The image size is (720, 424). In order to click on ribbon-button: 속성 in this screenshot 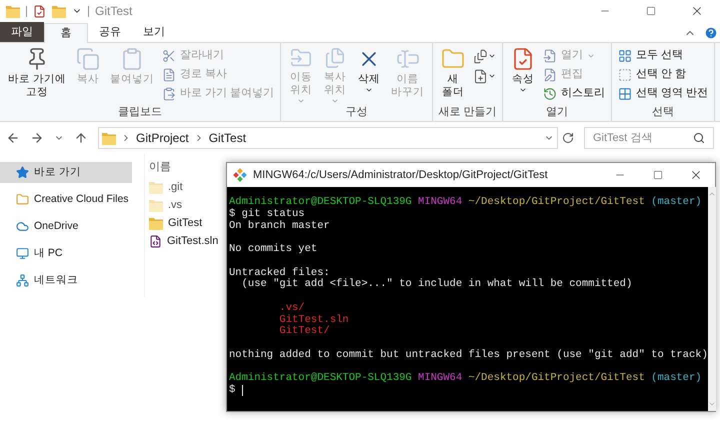, I will do `click(523, 74)`.